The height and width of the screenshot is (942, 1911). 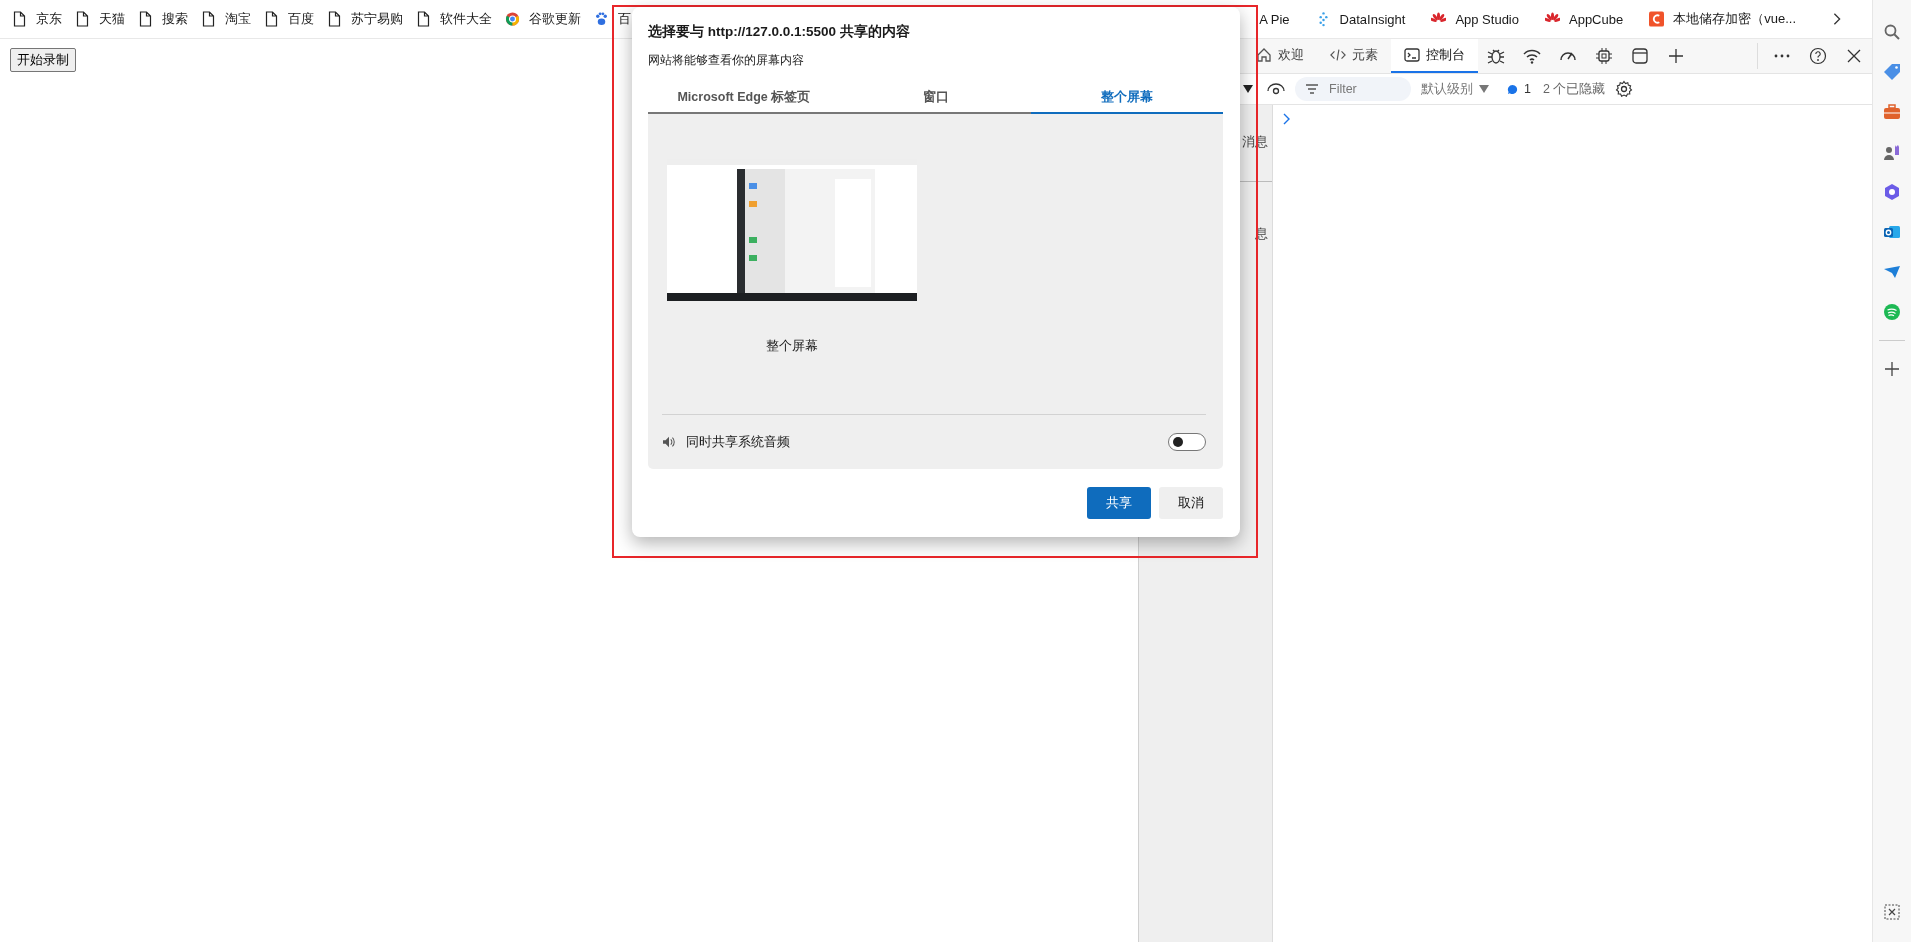 What do you see at coordinates (1368, 19) in the screenshot?
I see `bookmark: DataInsight` at bounding box center [1368, 19].